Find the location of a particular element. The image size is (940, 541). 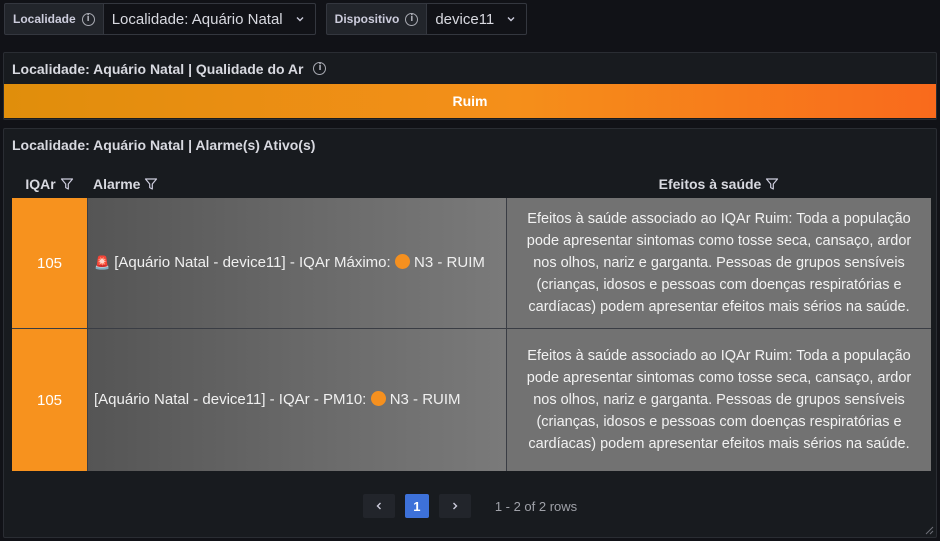

dispositivo-select: device11 is located at coordinates (477, 19).